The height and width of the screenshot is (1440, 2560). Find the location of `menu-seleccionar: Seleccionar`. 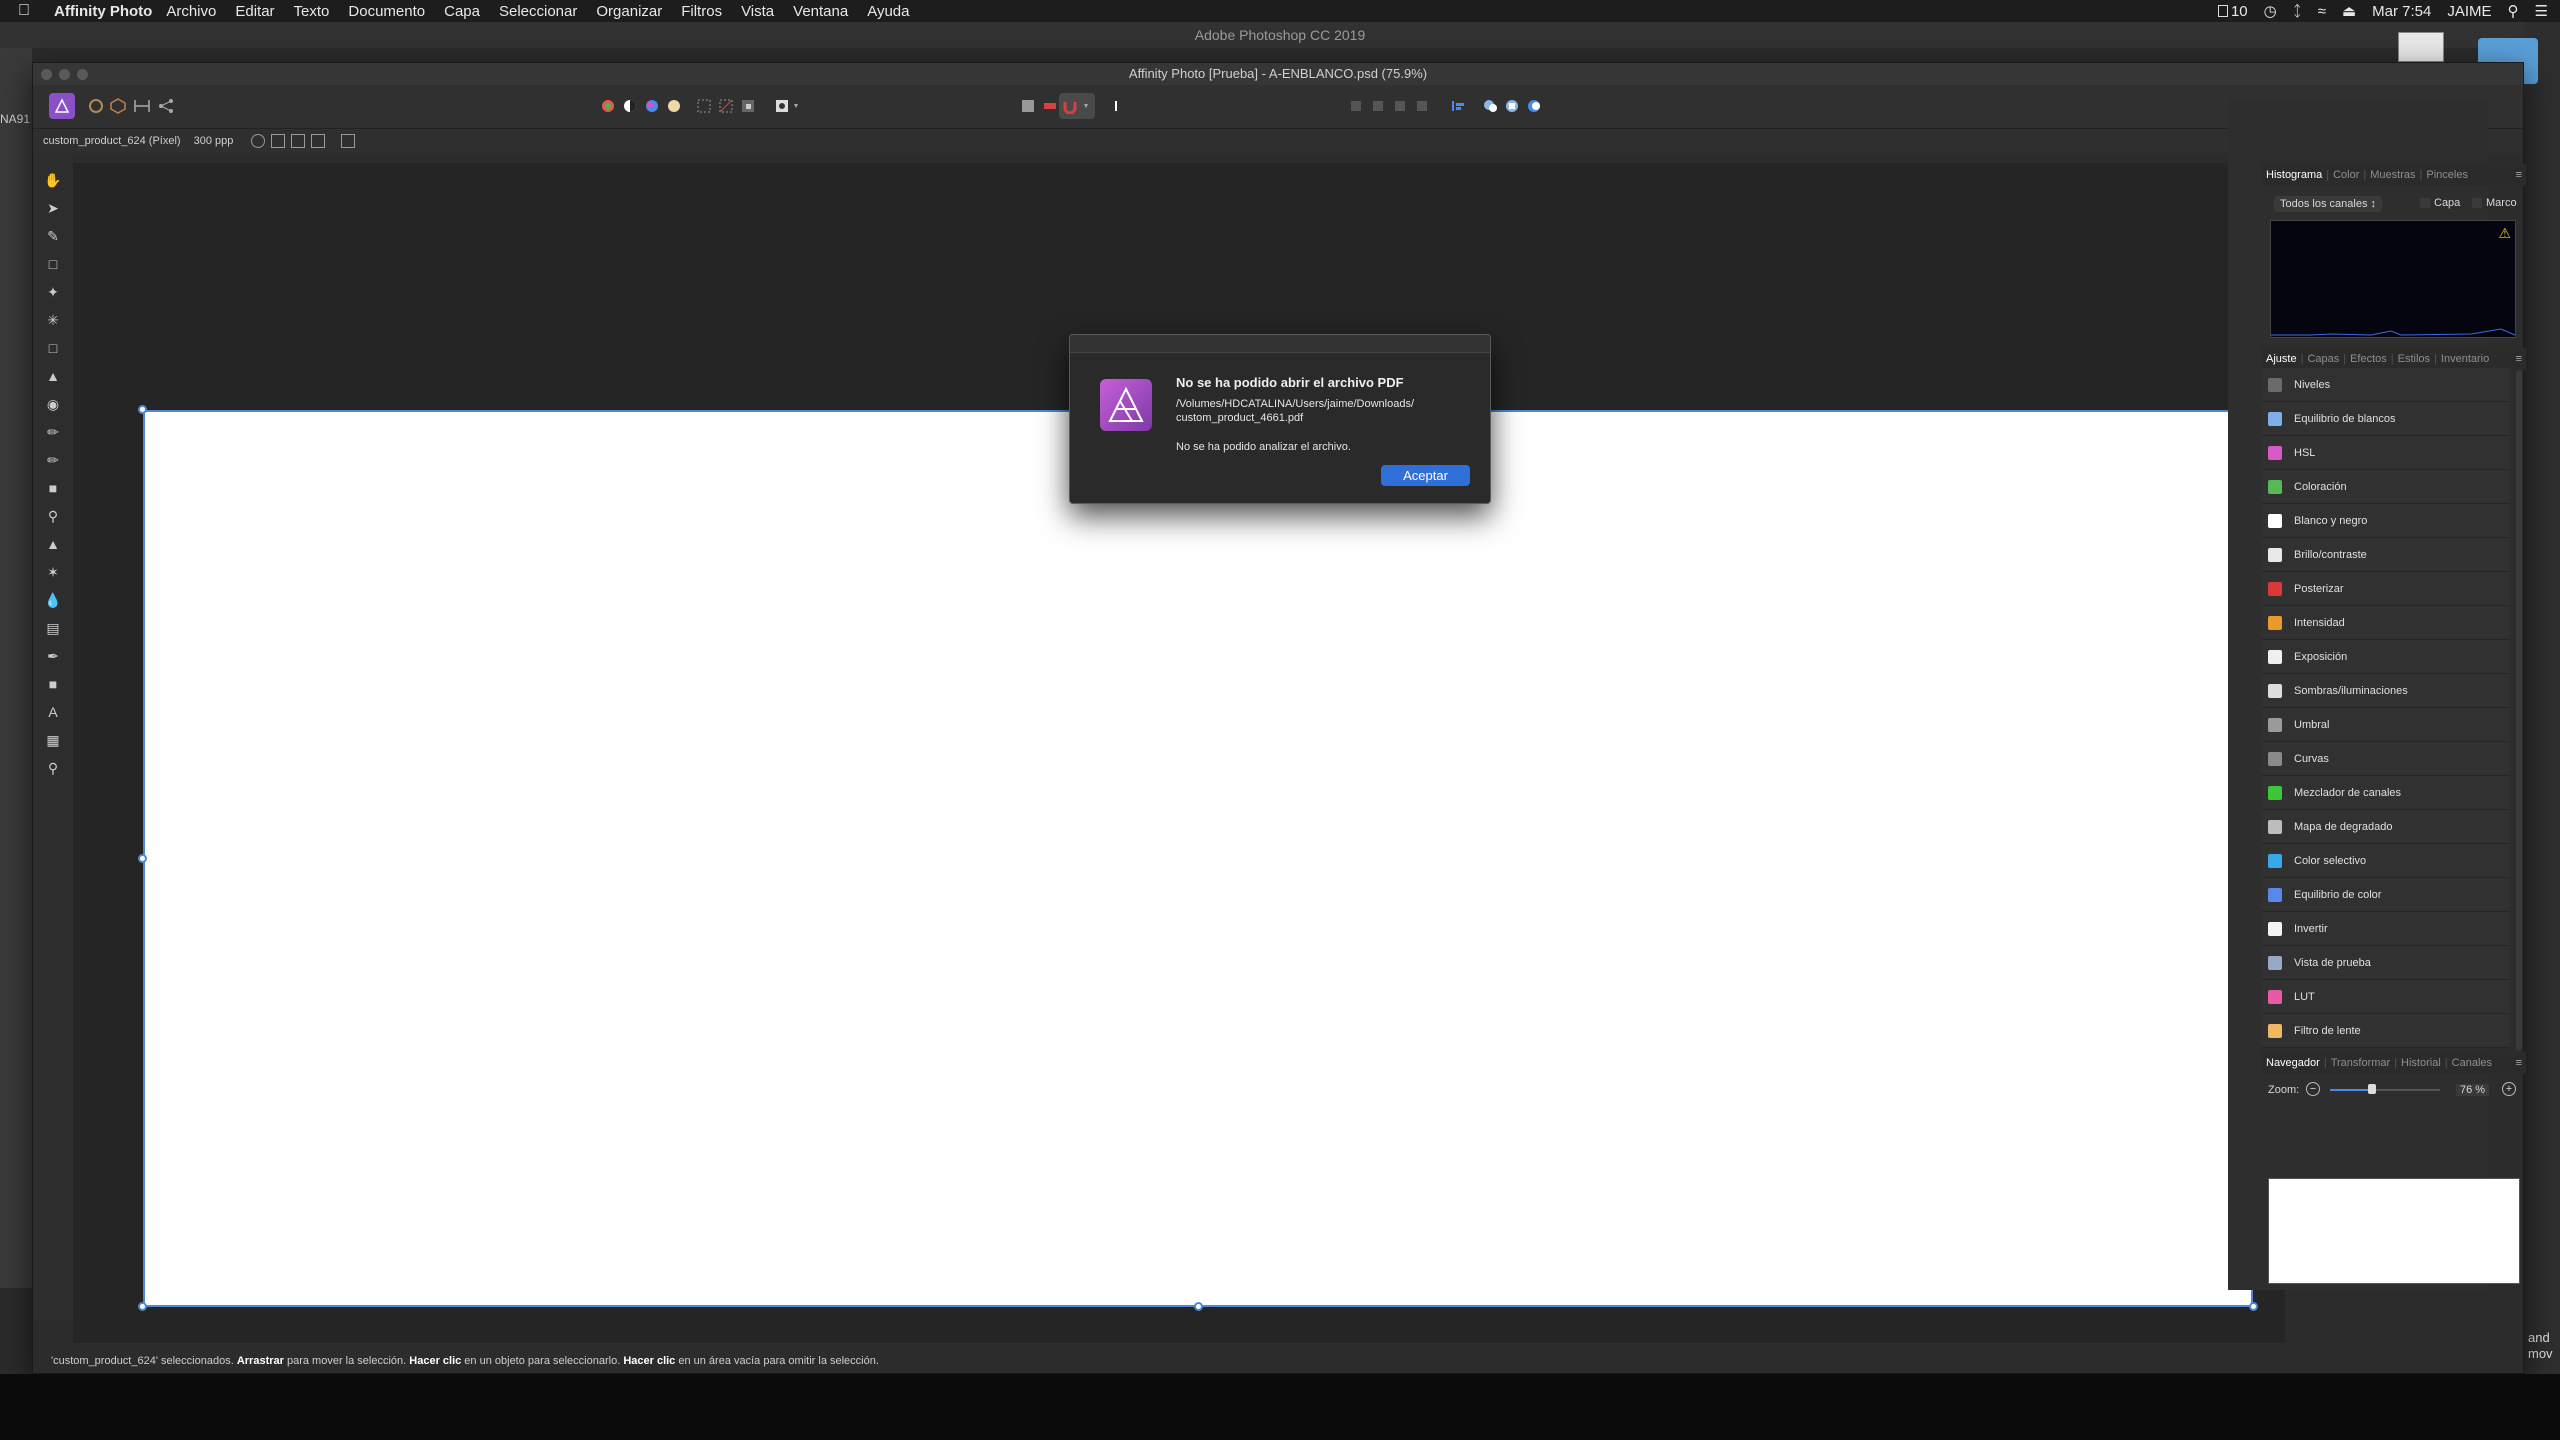

menu-seleccionar: Seleccionar is located at coordinates (538, 11).